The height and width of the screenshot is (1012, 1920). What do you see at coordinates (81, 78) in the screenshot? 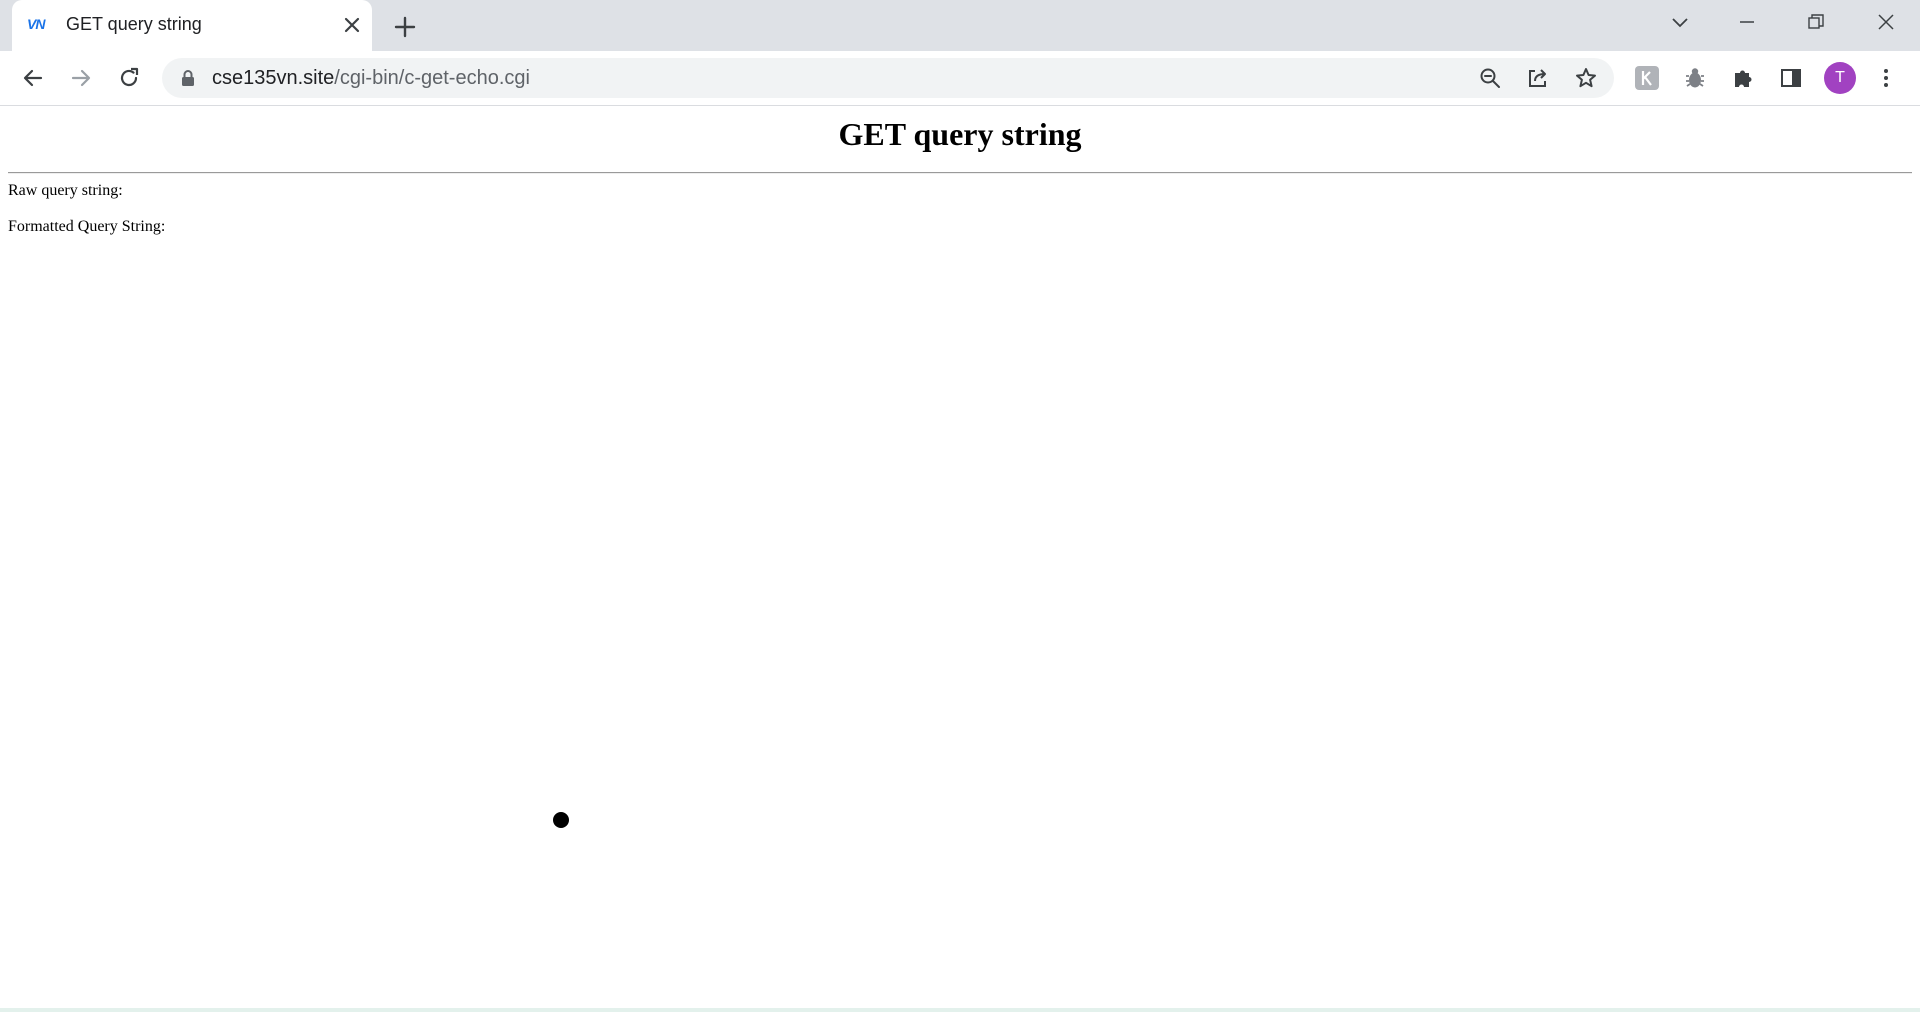
I see `forward-arrow-right-icon` at bounding box center [81, 78].